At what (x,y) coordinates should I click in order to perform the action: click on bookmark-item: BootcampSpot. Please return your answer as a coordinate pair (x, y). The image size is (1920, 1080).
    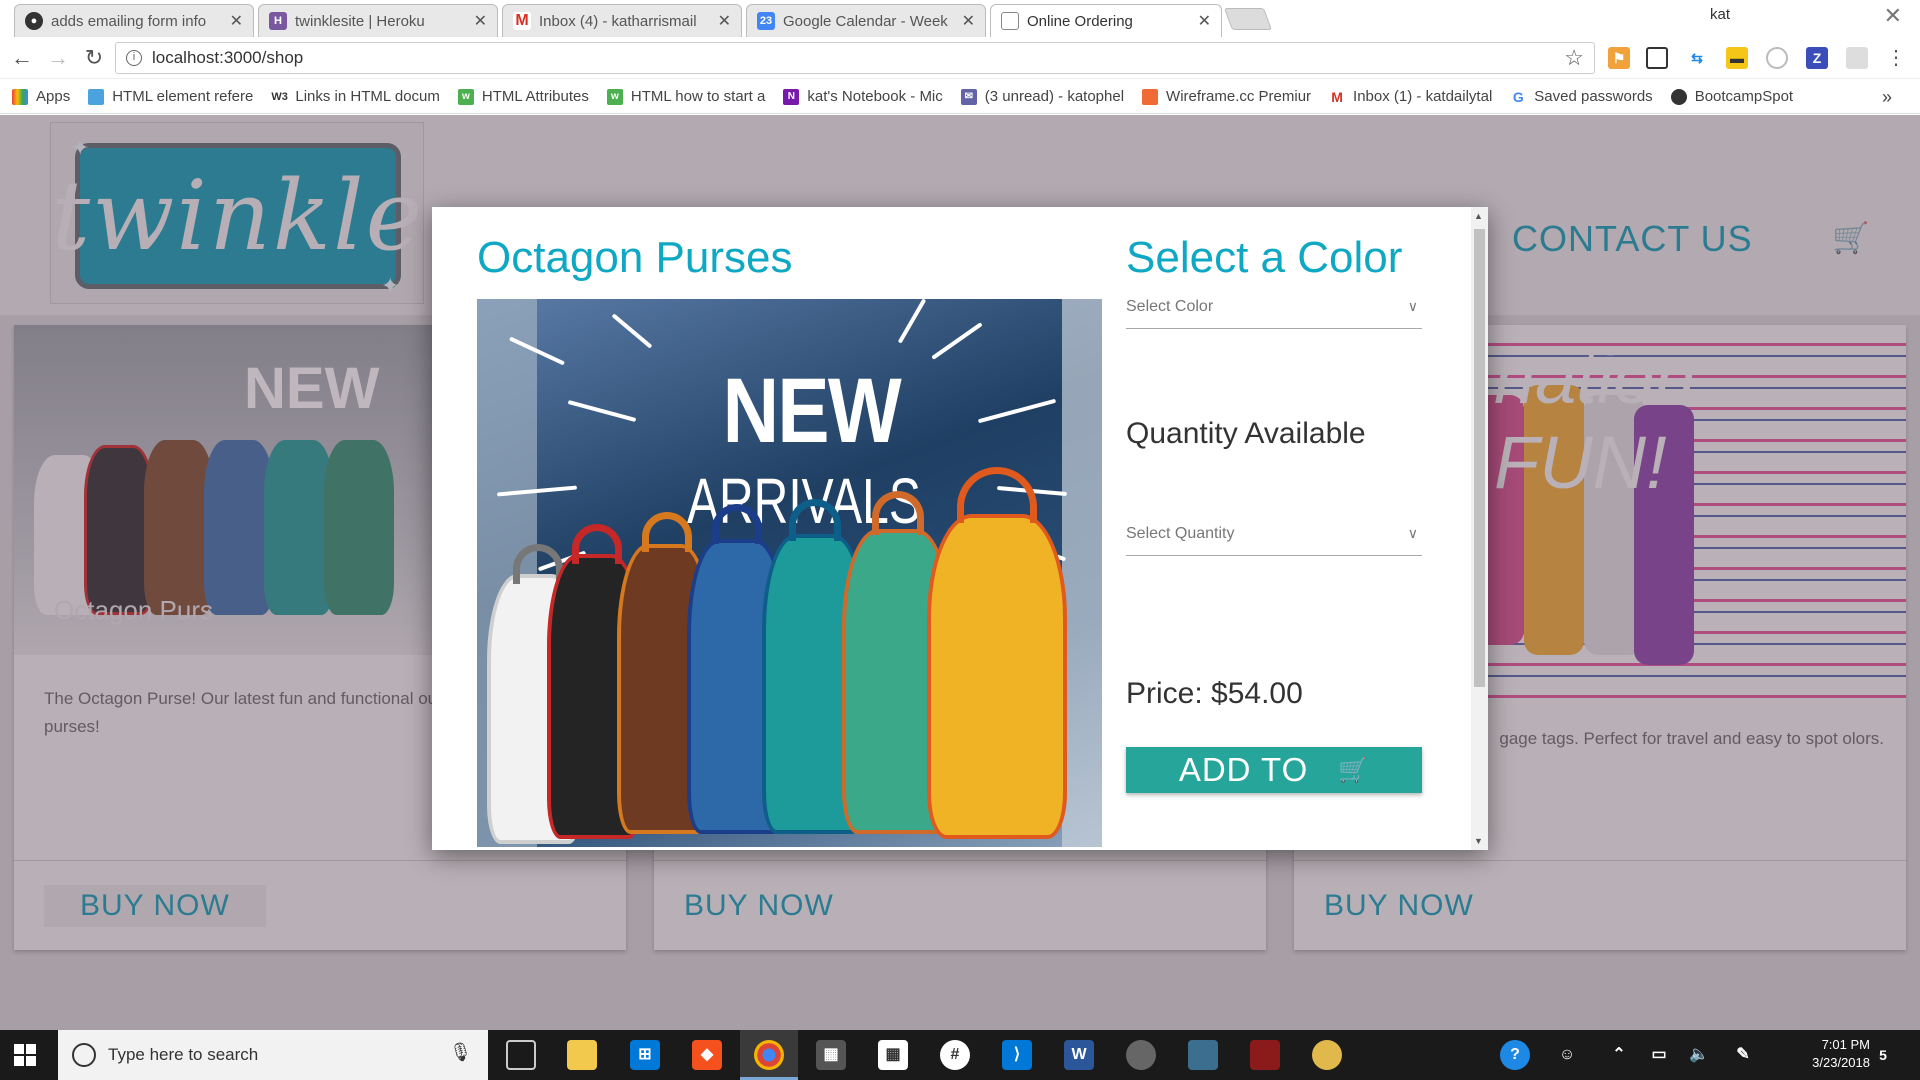
    Looking at the image, I should click on (1732, 96).